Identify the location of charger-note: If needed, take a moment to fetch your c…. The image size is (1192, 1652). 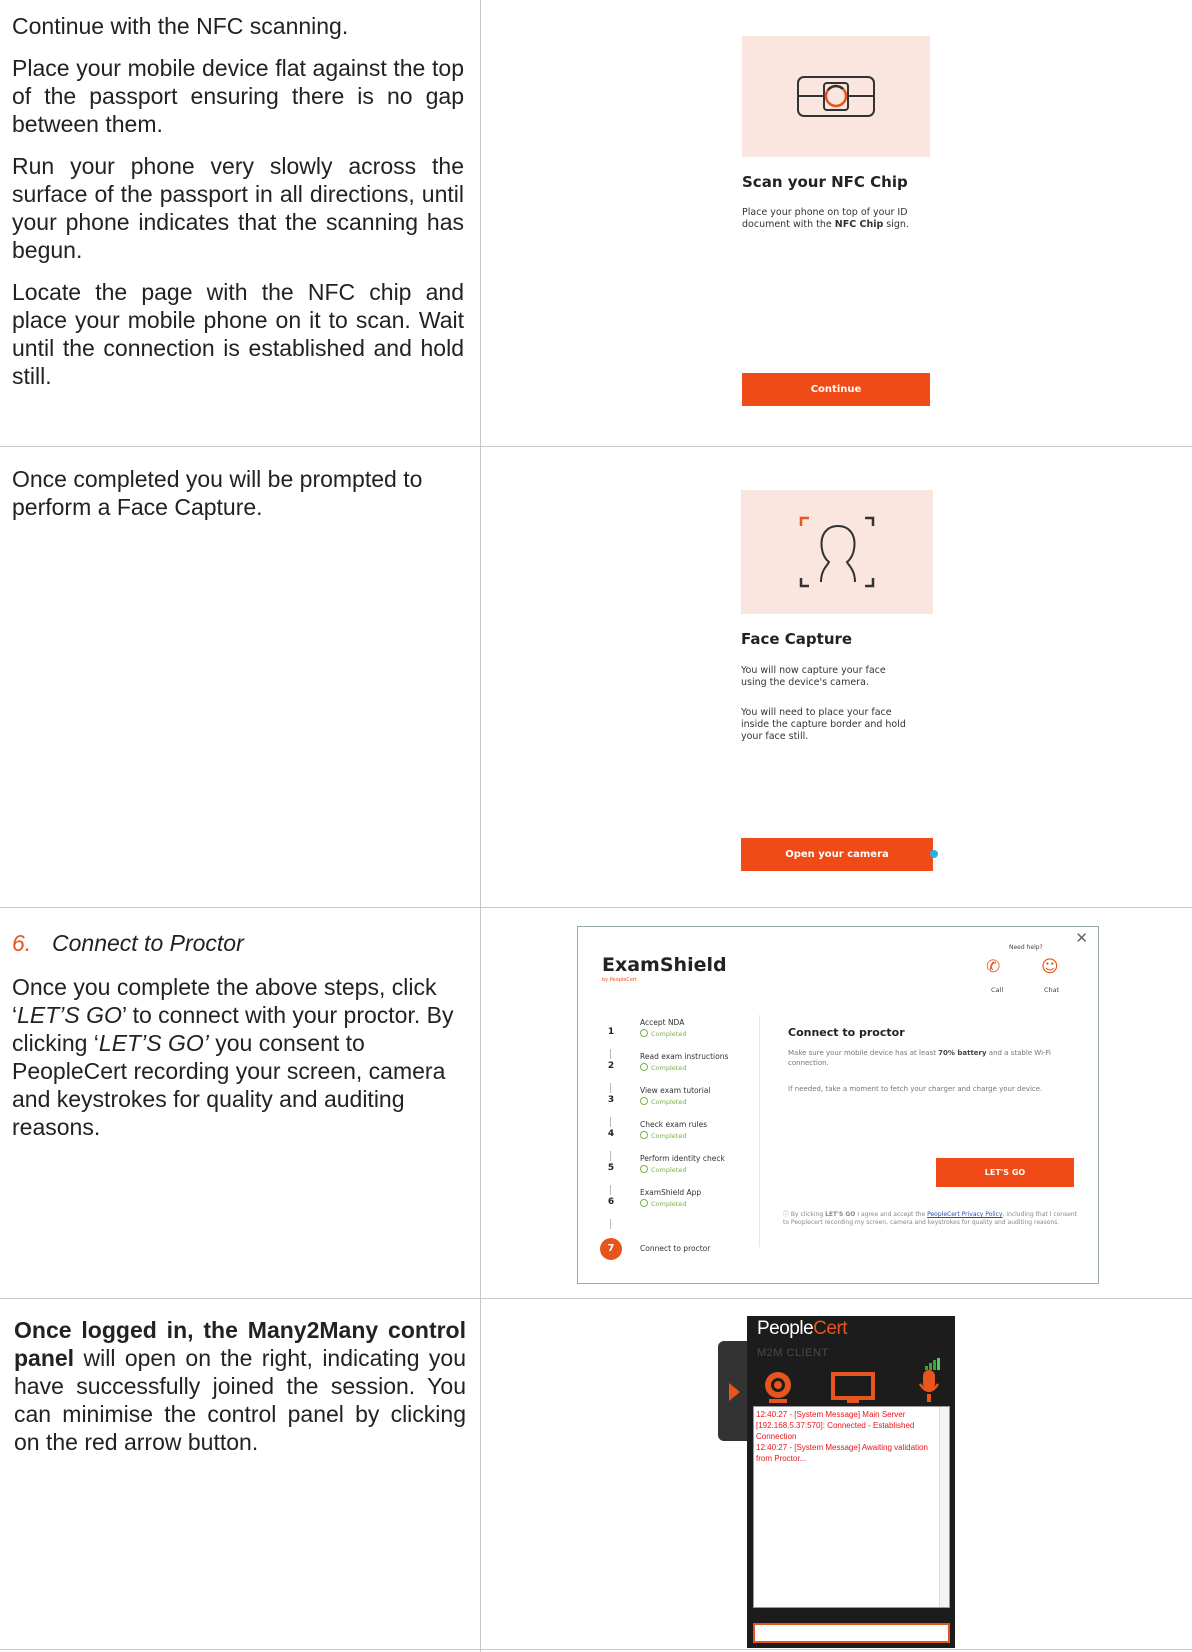
(915, 1089).